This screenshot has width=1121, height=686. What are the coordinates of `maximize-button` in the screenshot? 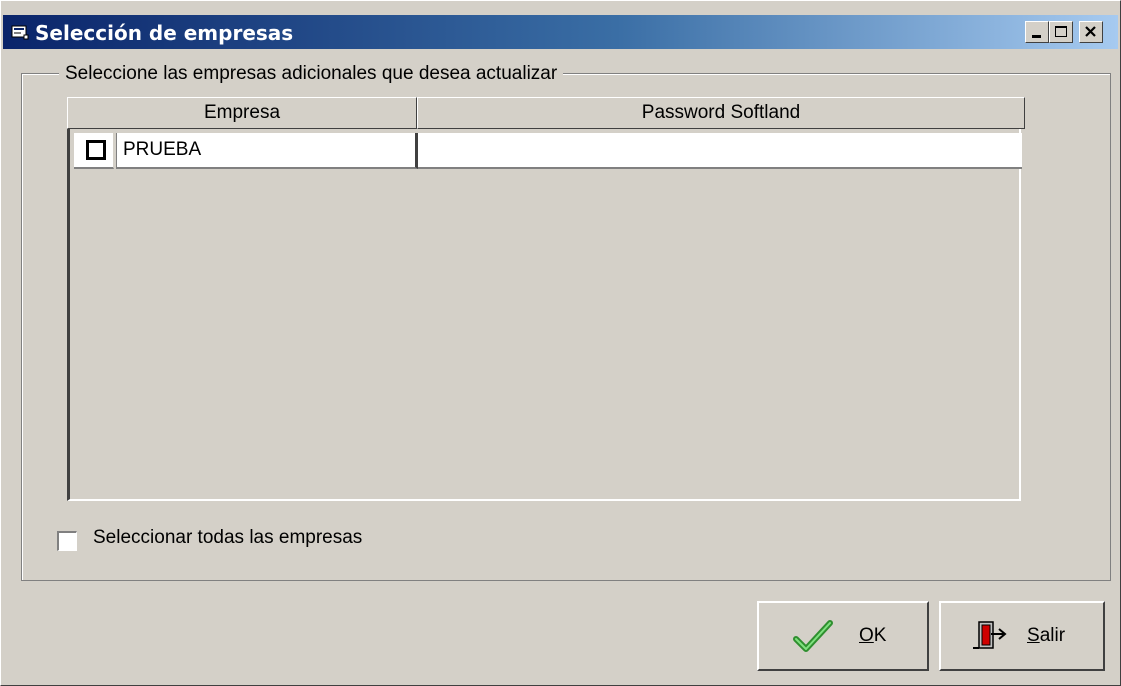 It's located at (1061, 32).